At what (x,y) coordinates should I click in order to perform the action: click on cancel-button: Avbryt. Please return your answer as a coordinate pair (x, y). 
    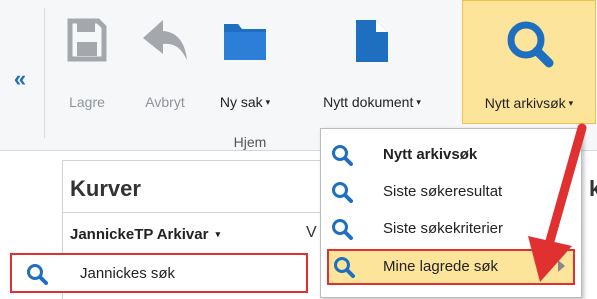
    Looking at the image, I should click on (165, 60).